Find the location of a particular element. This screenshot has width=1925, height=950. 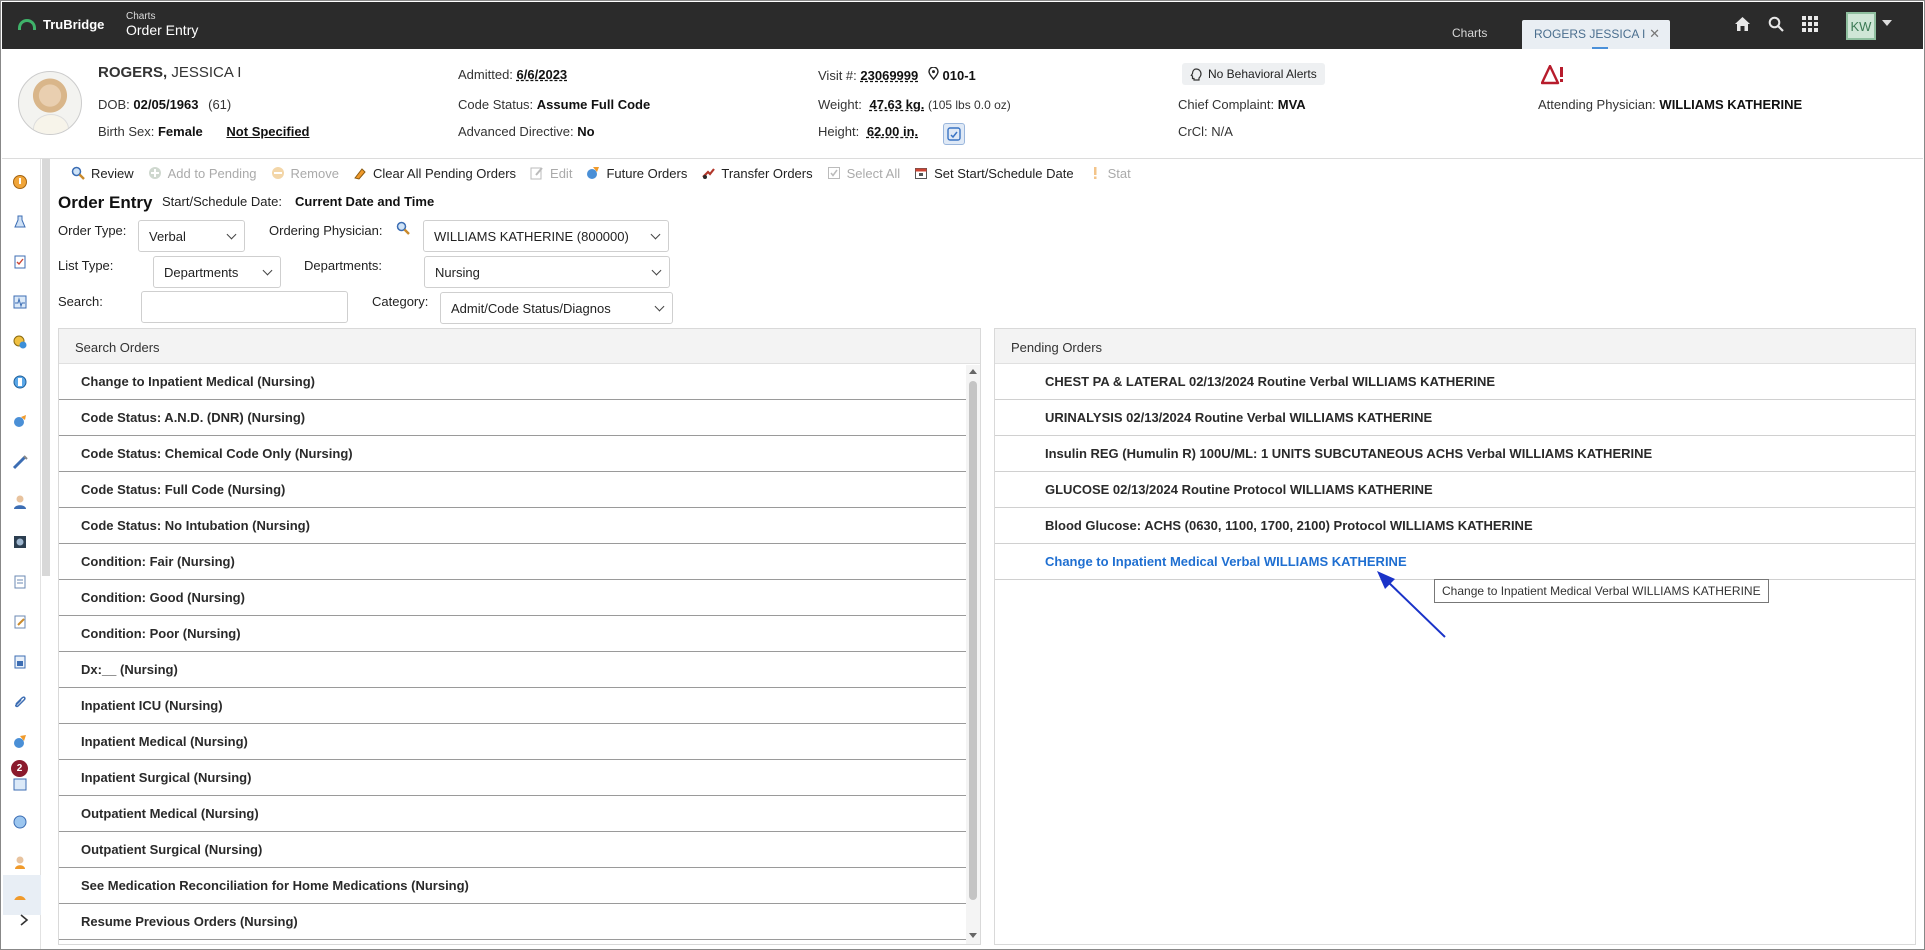

location-pin-icon is located at coordinates (935, 74).